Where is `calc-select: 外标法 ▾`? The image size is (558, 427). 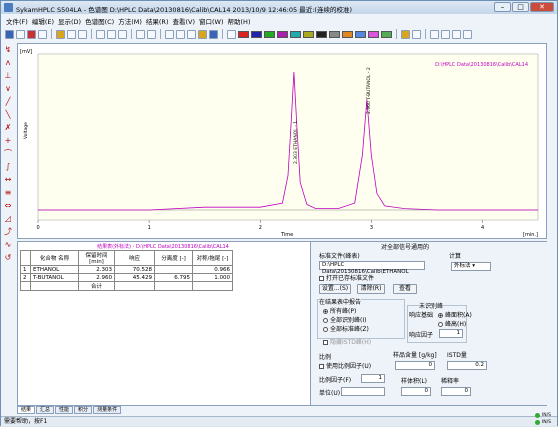 calc-select: 外标法 ▾ is located at coordinates (471, 266).